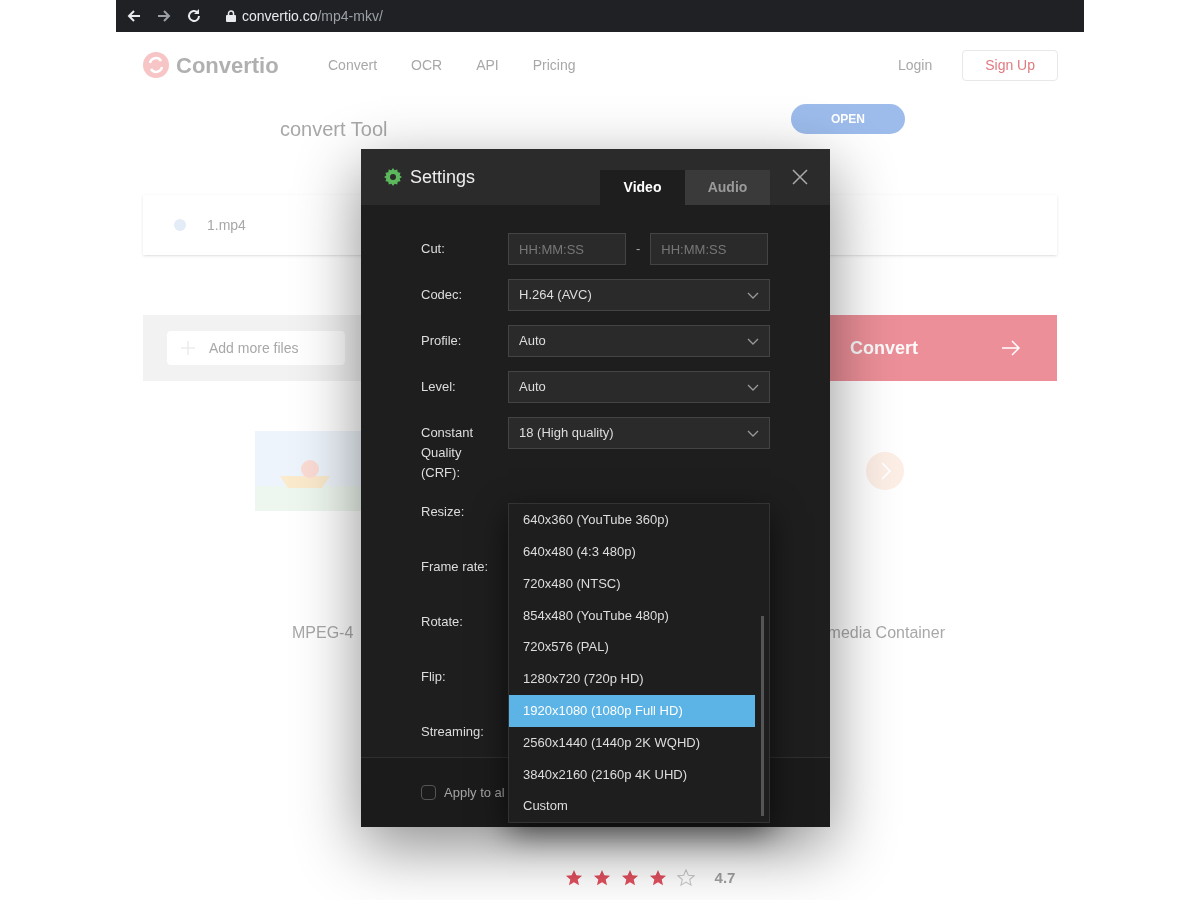 Image resolution: width=1200 pixels, height=900 pixels. What do you see at coordinates (639, 295) in the screenshot?
I see `select-field: H.264 (AVC)` at bounding box center [639, 295].